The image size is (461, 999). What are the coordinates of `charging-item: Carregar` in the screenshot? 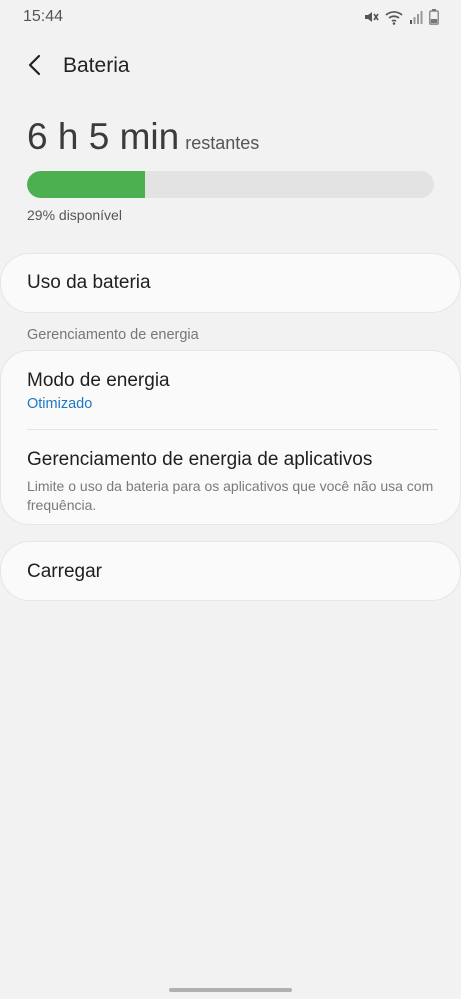 It's located at (230, 571).